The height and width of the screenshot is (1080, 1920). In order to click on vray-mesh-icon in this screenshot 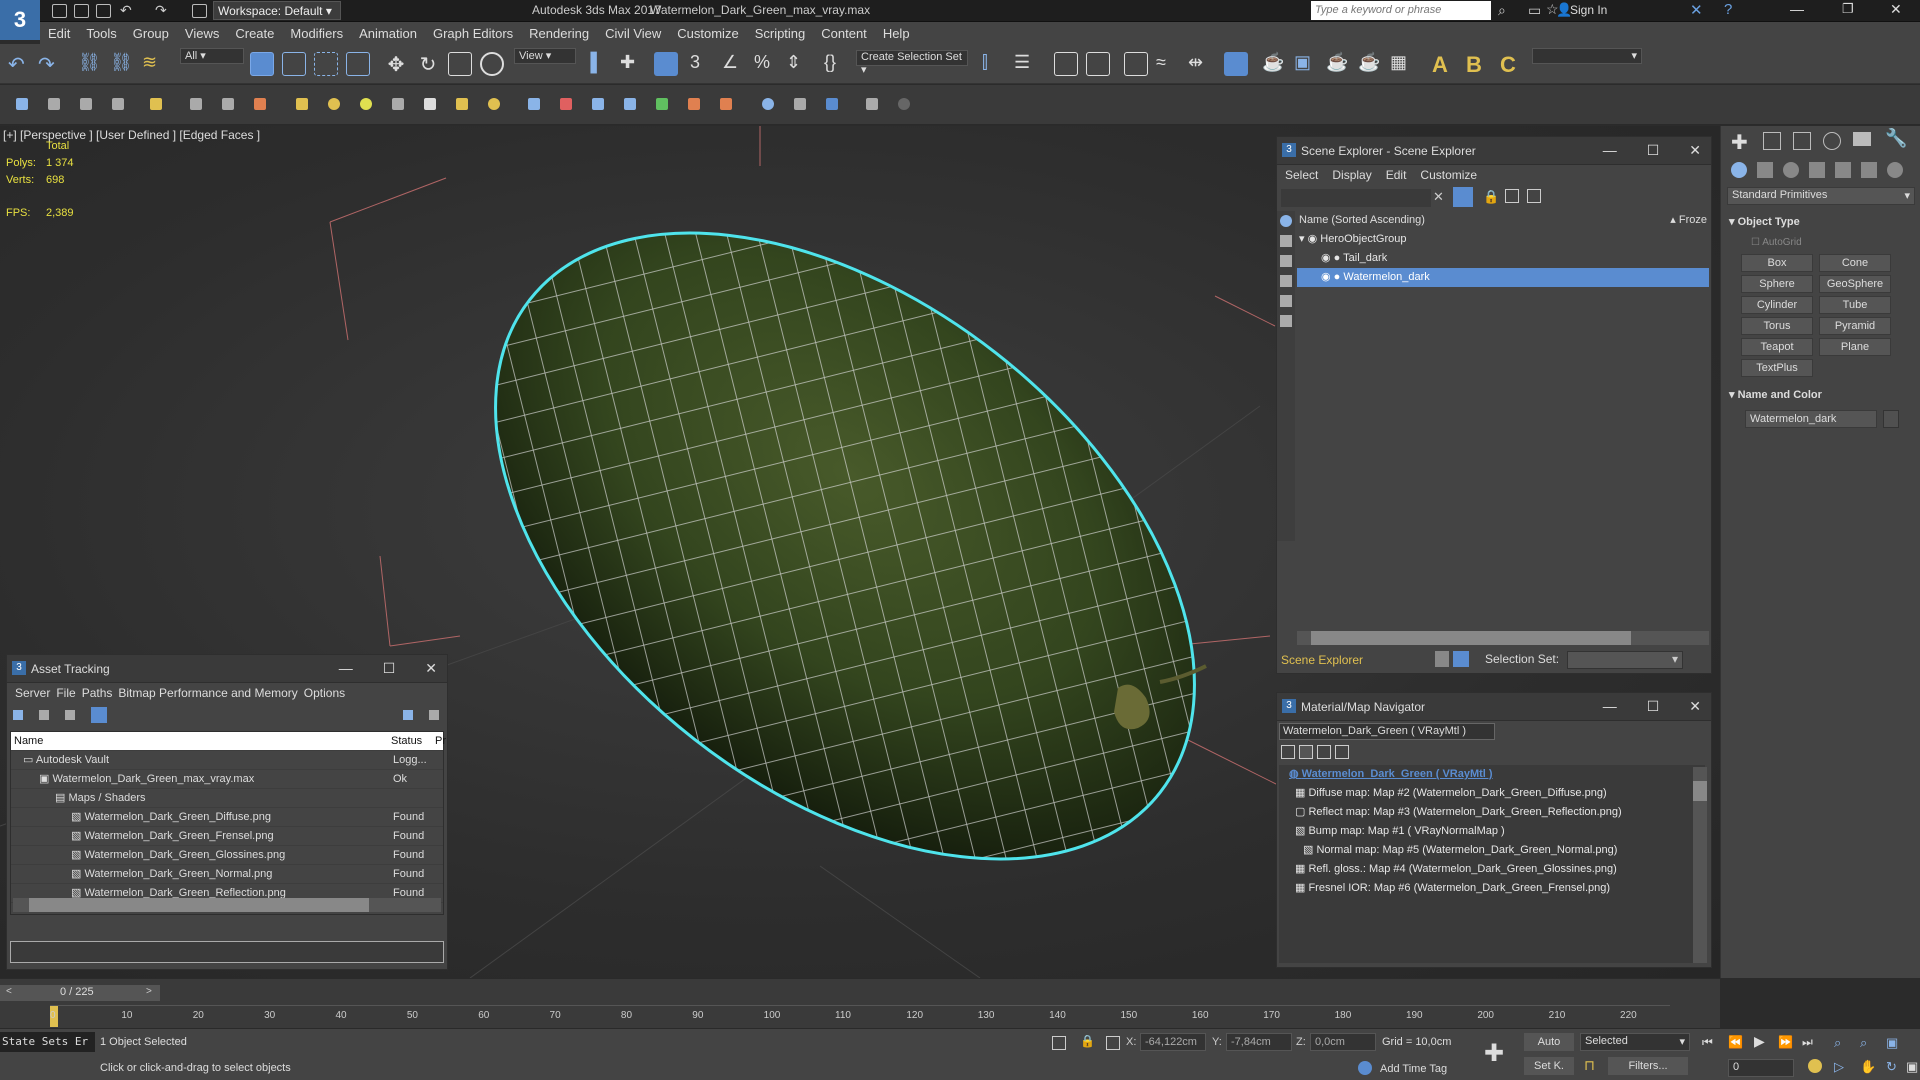, I will do `click(398, 104)`.